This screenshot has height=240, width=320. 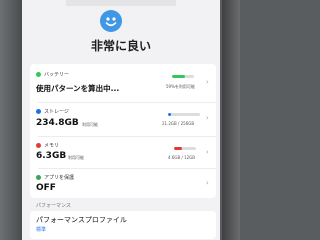 What do you see at coordinates (123, 183) in the screenshot?
I see `app-protection-row: アプリを保護 OFF ›` at bounding box center [123, 183].